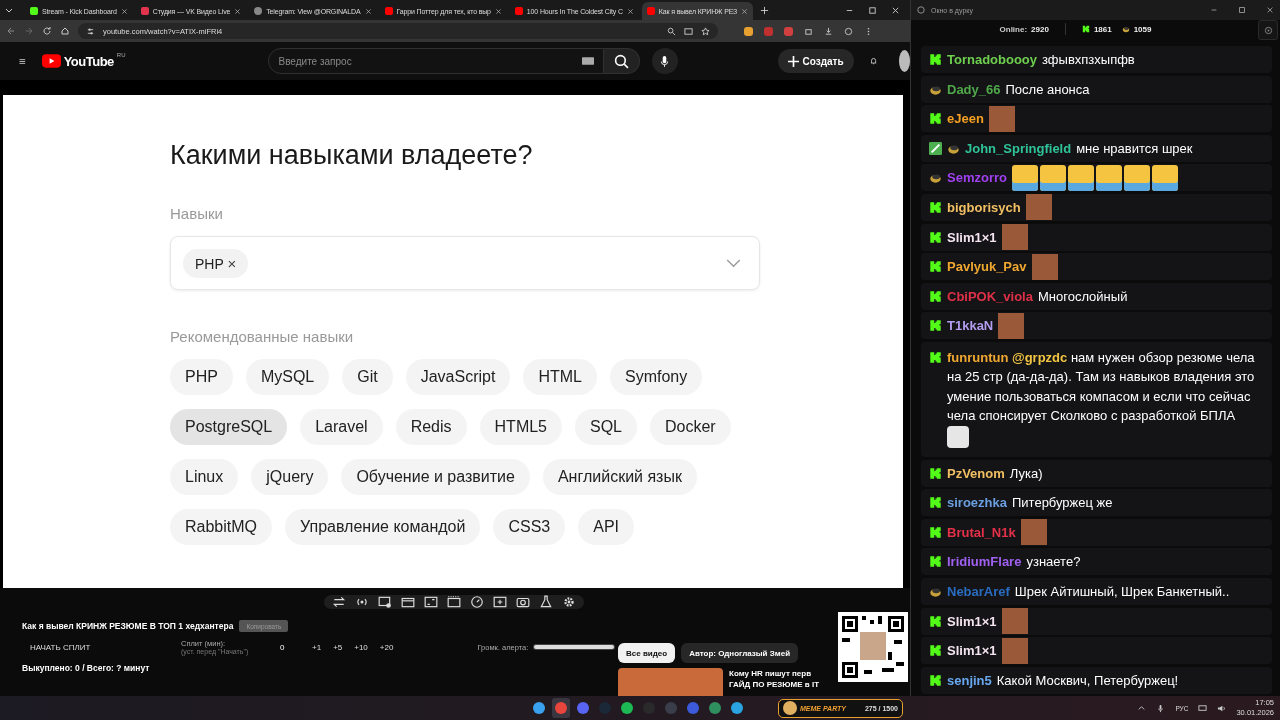 The width and height of the screenshot is (1280, 720). Describe the element at coordinates (1040, 29) in the screenshot. I see `online-count: 2920` at that location.